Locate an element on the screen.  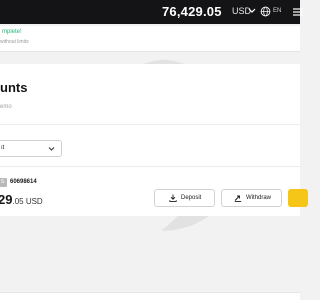
withdraw-button: Withdraw is located at coordinates (251, 198).